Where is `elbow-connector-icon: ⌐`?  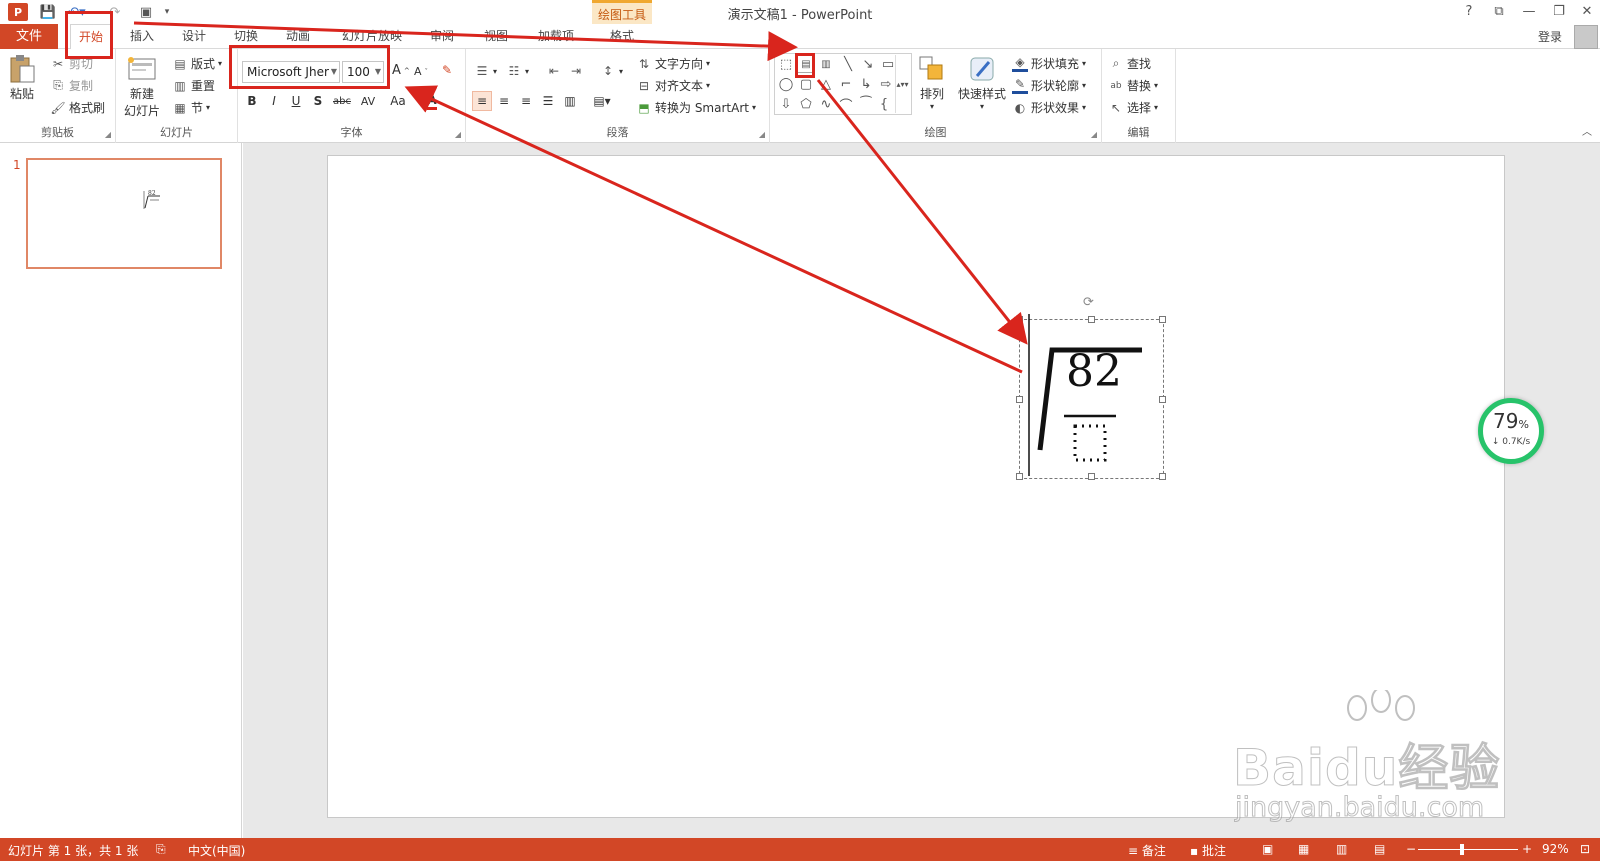
elbow-connector-icon: ⌐ is located at coordinates (846, 84).